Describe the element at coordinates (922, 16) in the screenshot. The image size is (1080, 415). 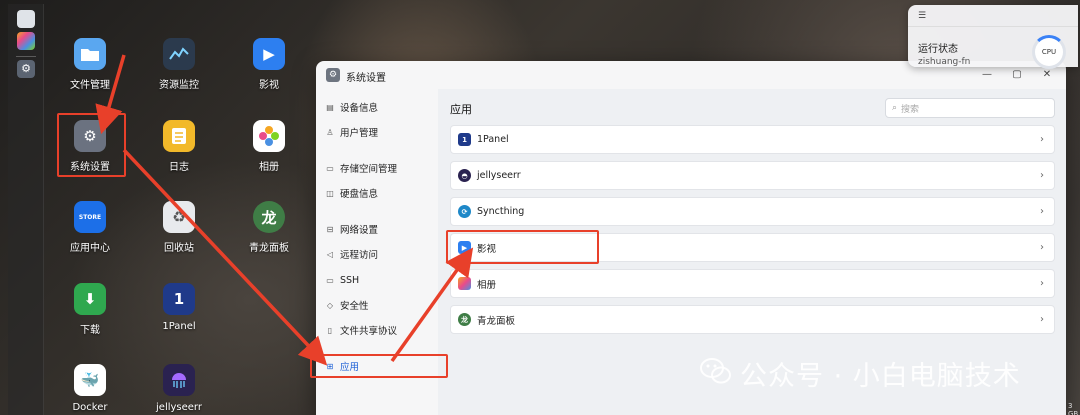
I see `filter-icon: ☰` at that location.